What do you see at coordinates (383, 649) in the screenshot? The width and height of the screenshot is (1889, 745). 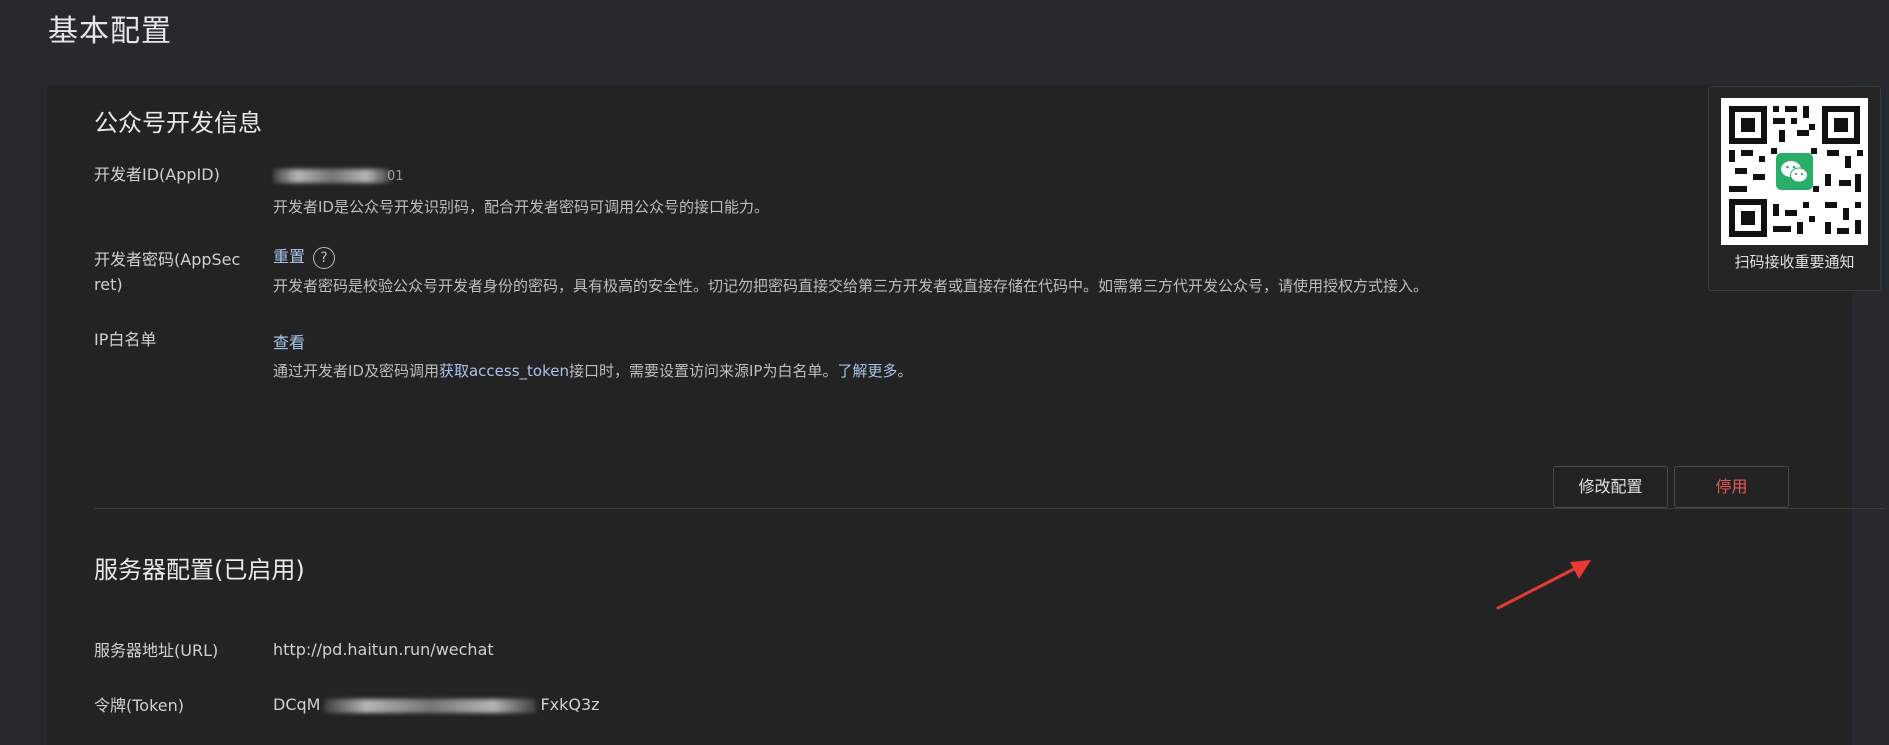 I see `server-url-value: http://pd.haitun.run/wechat` at bounding box center [383, 649].